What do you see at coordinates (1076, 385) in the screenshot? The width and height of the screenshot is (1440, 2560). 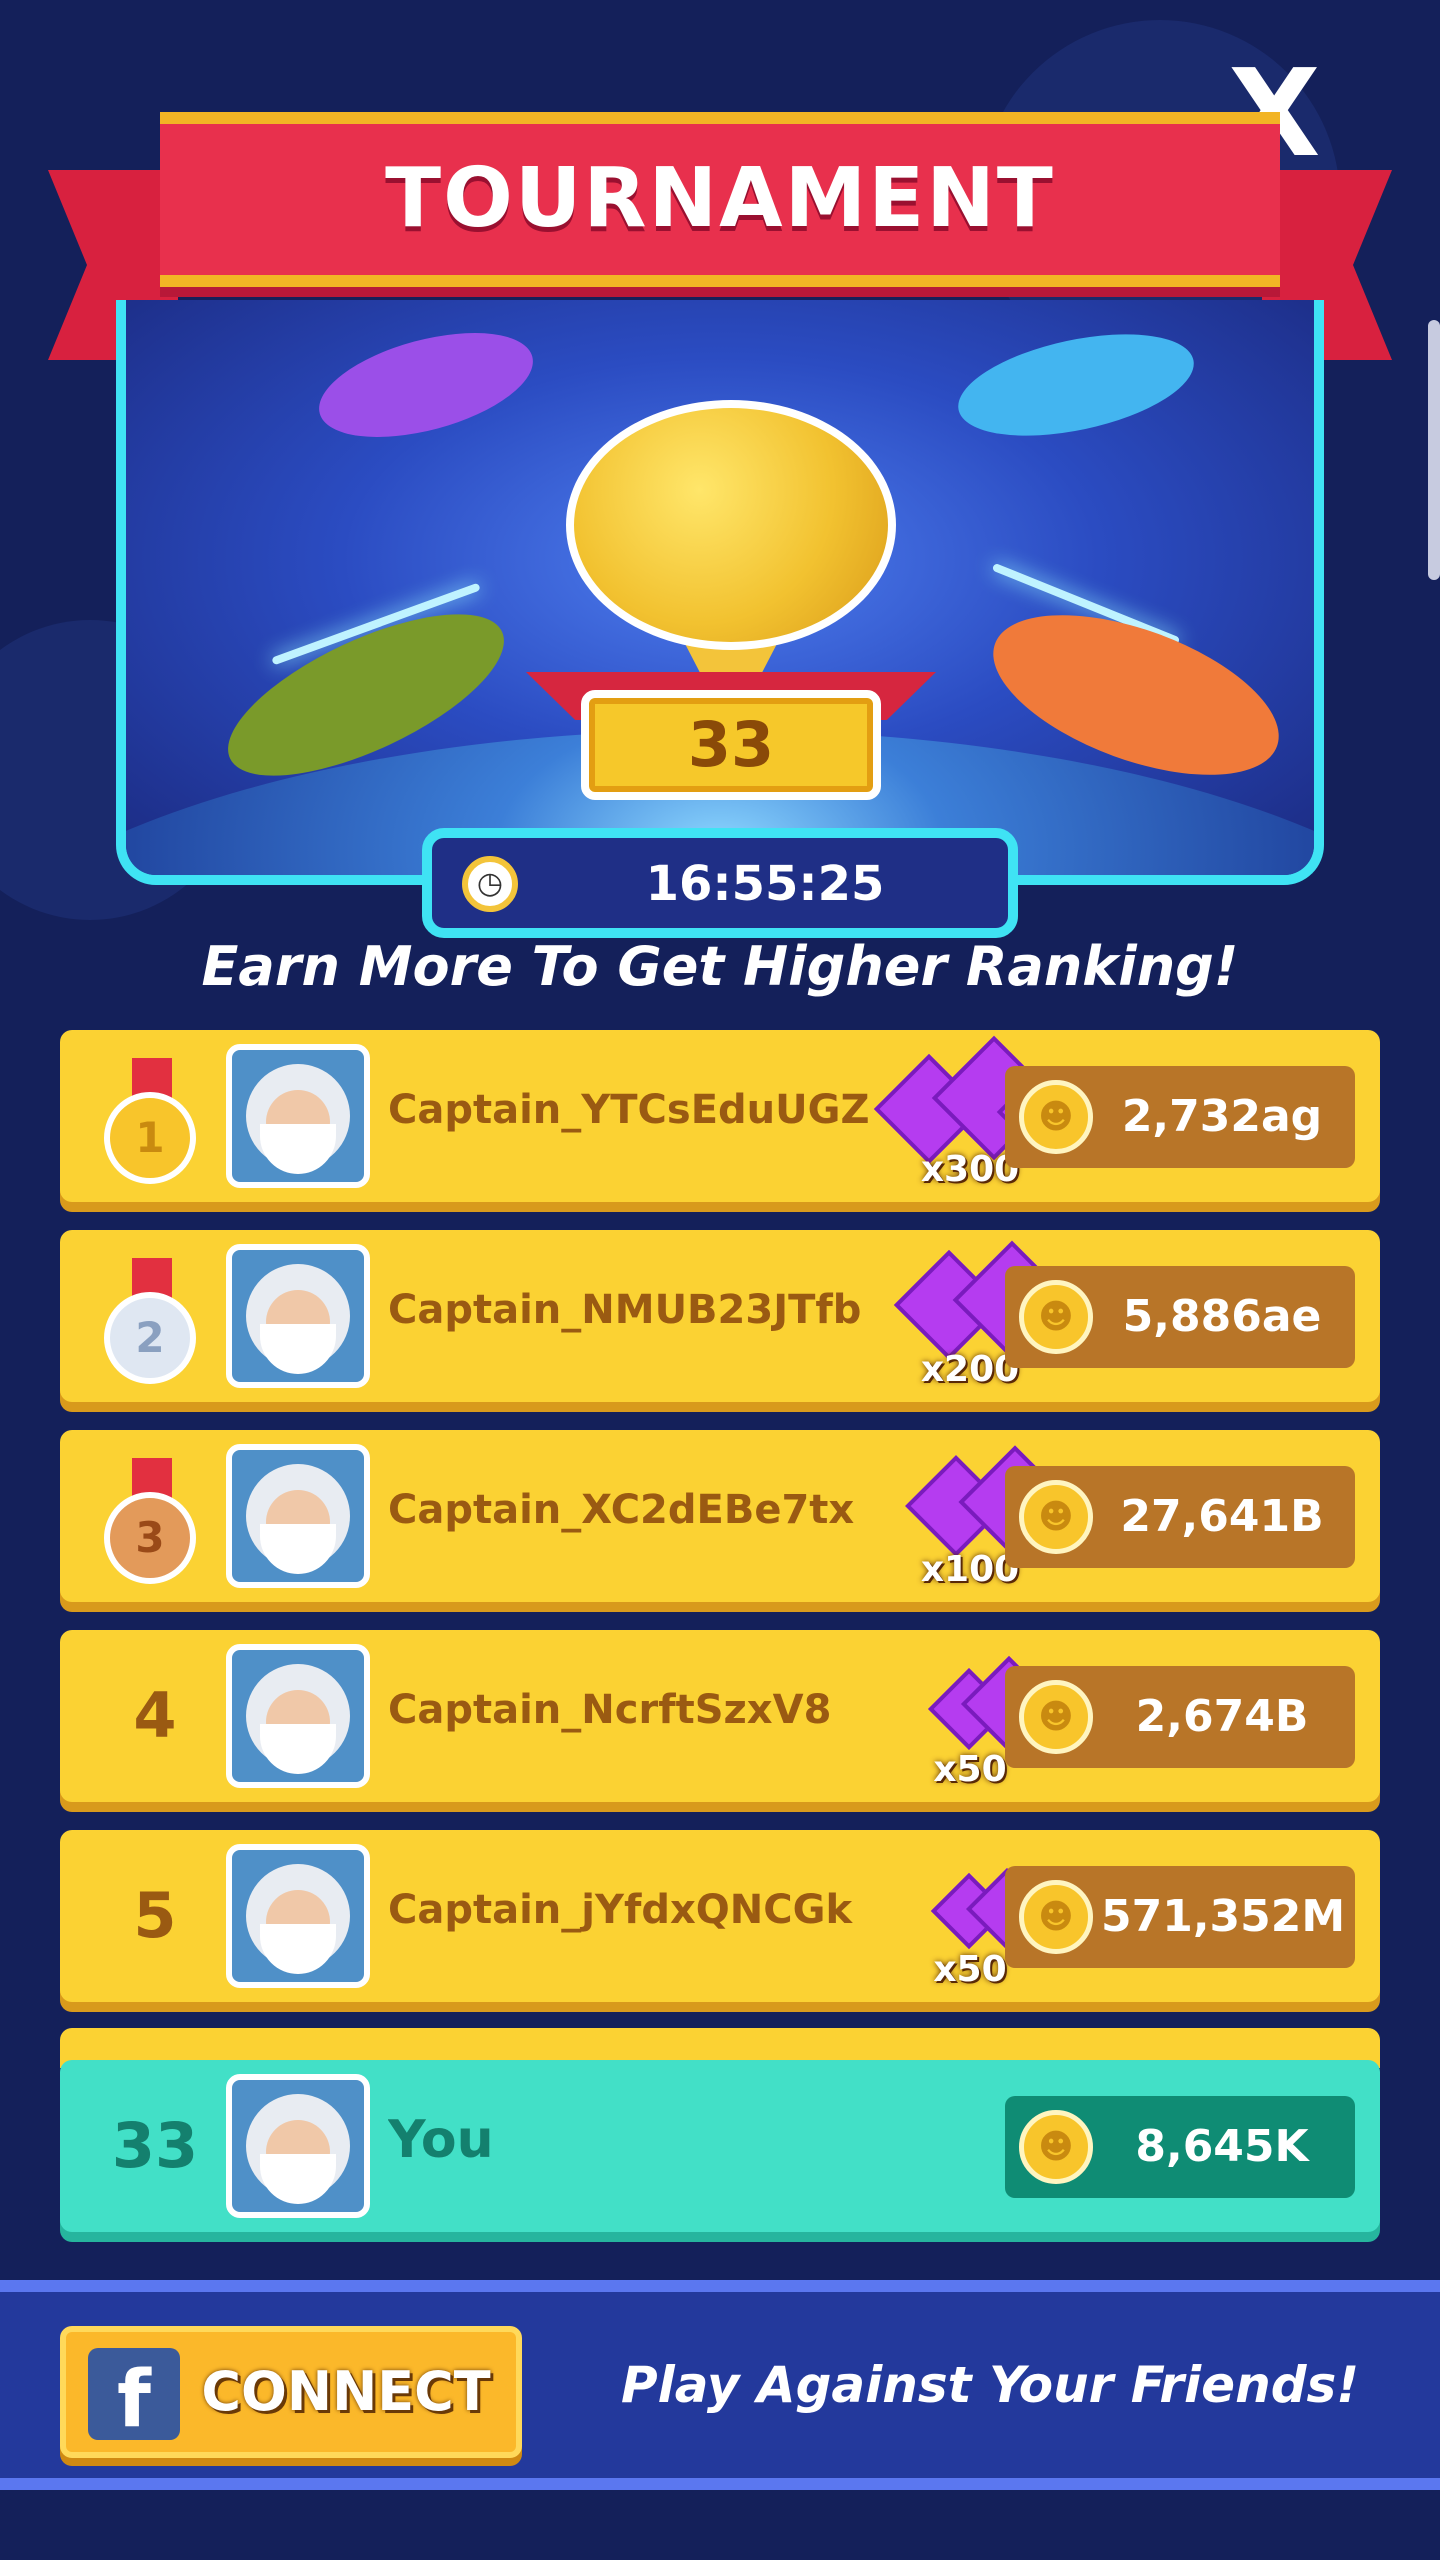 I see `blue-ship-icon` at bounding box center [1076, 385].